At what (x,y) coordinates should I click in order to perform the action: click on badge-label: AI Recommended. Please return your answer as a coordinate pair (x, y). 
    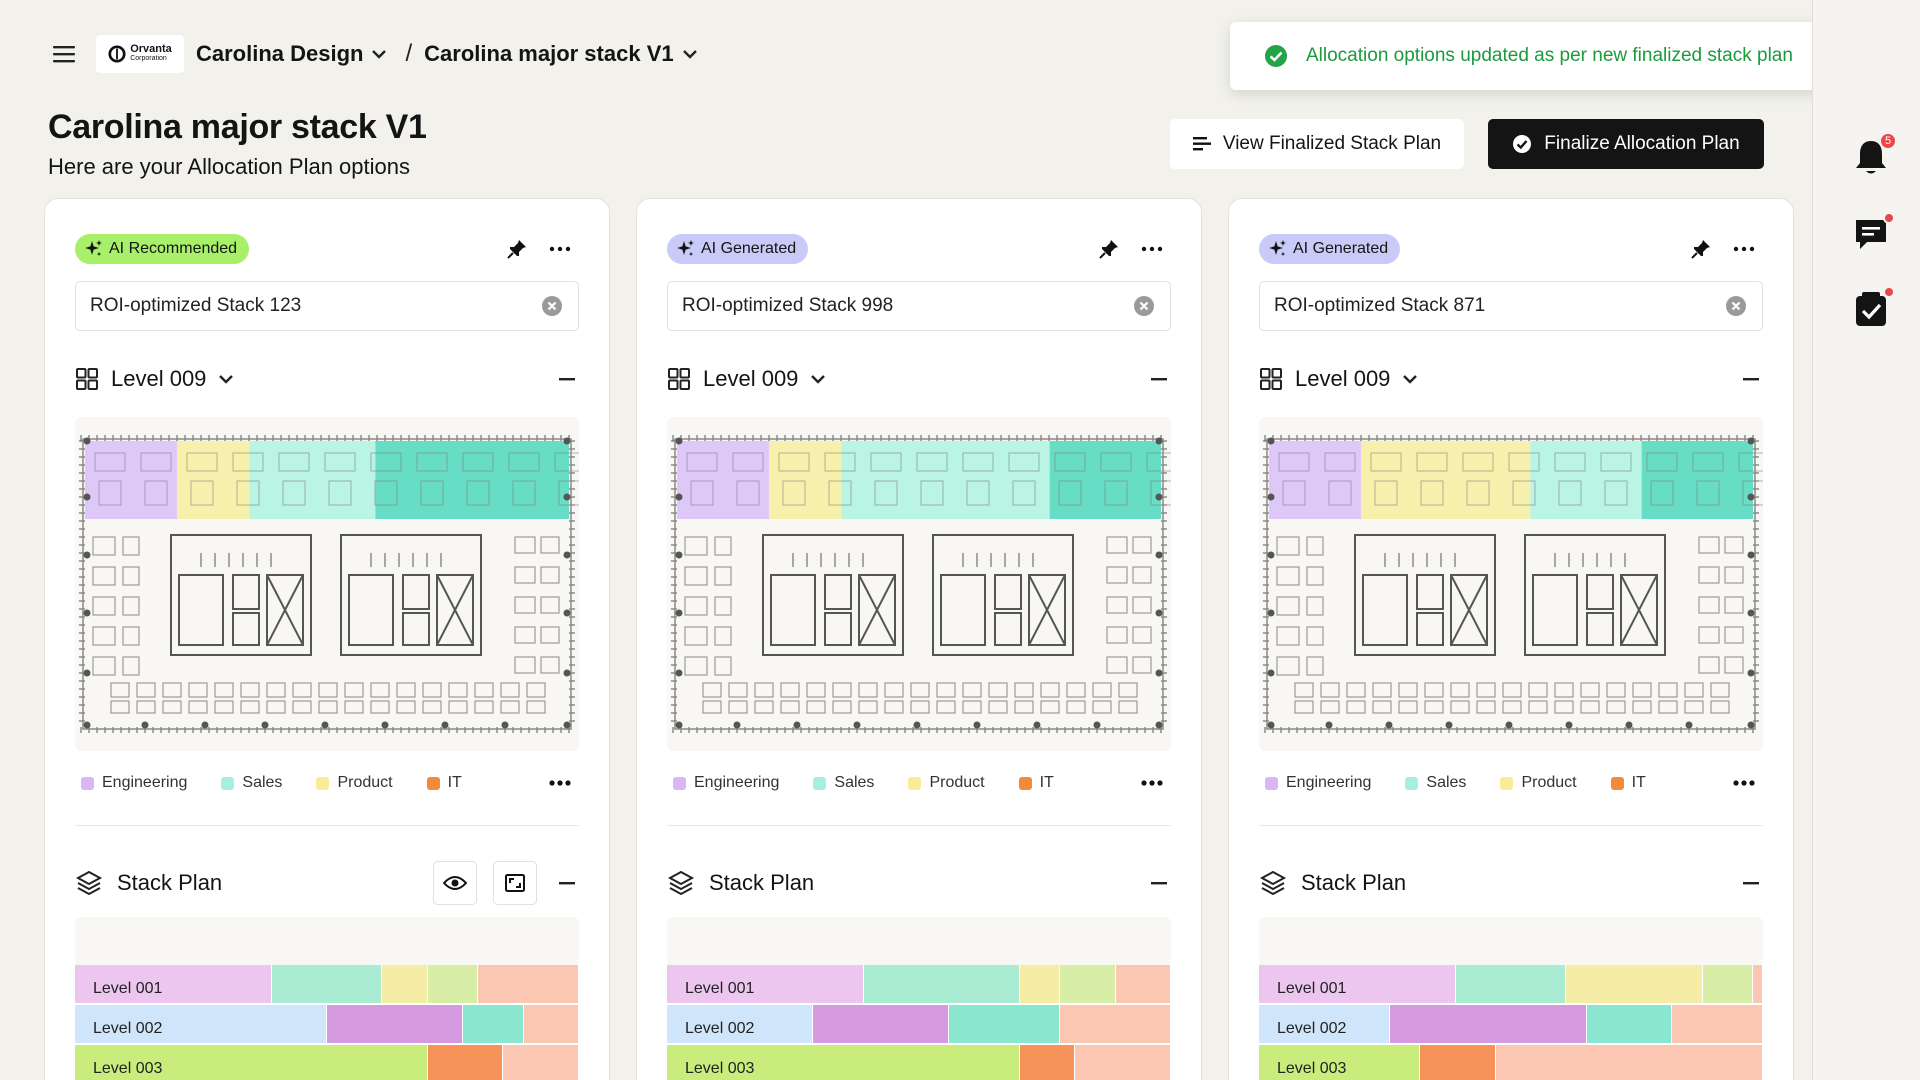
    Looking at the image, I should click on (173, 248).